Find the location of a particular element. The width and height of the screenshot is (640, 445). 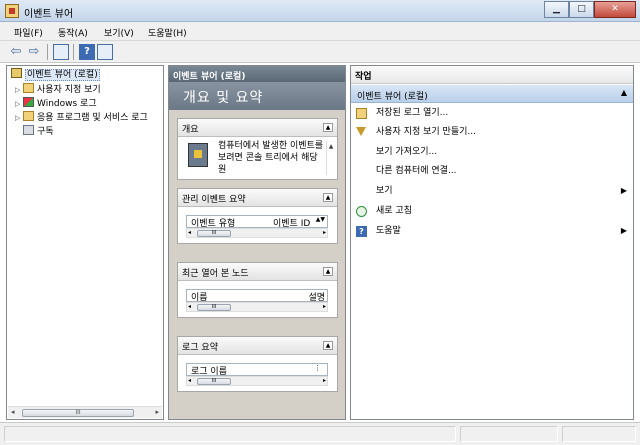

tree-item-custom-views: ▷ 사용자 지정 보기 is located at coordinates (58, 90).